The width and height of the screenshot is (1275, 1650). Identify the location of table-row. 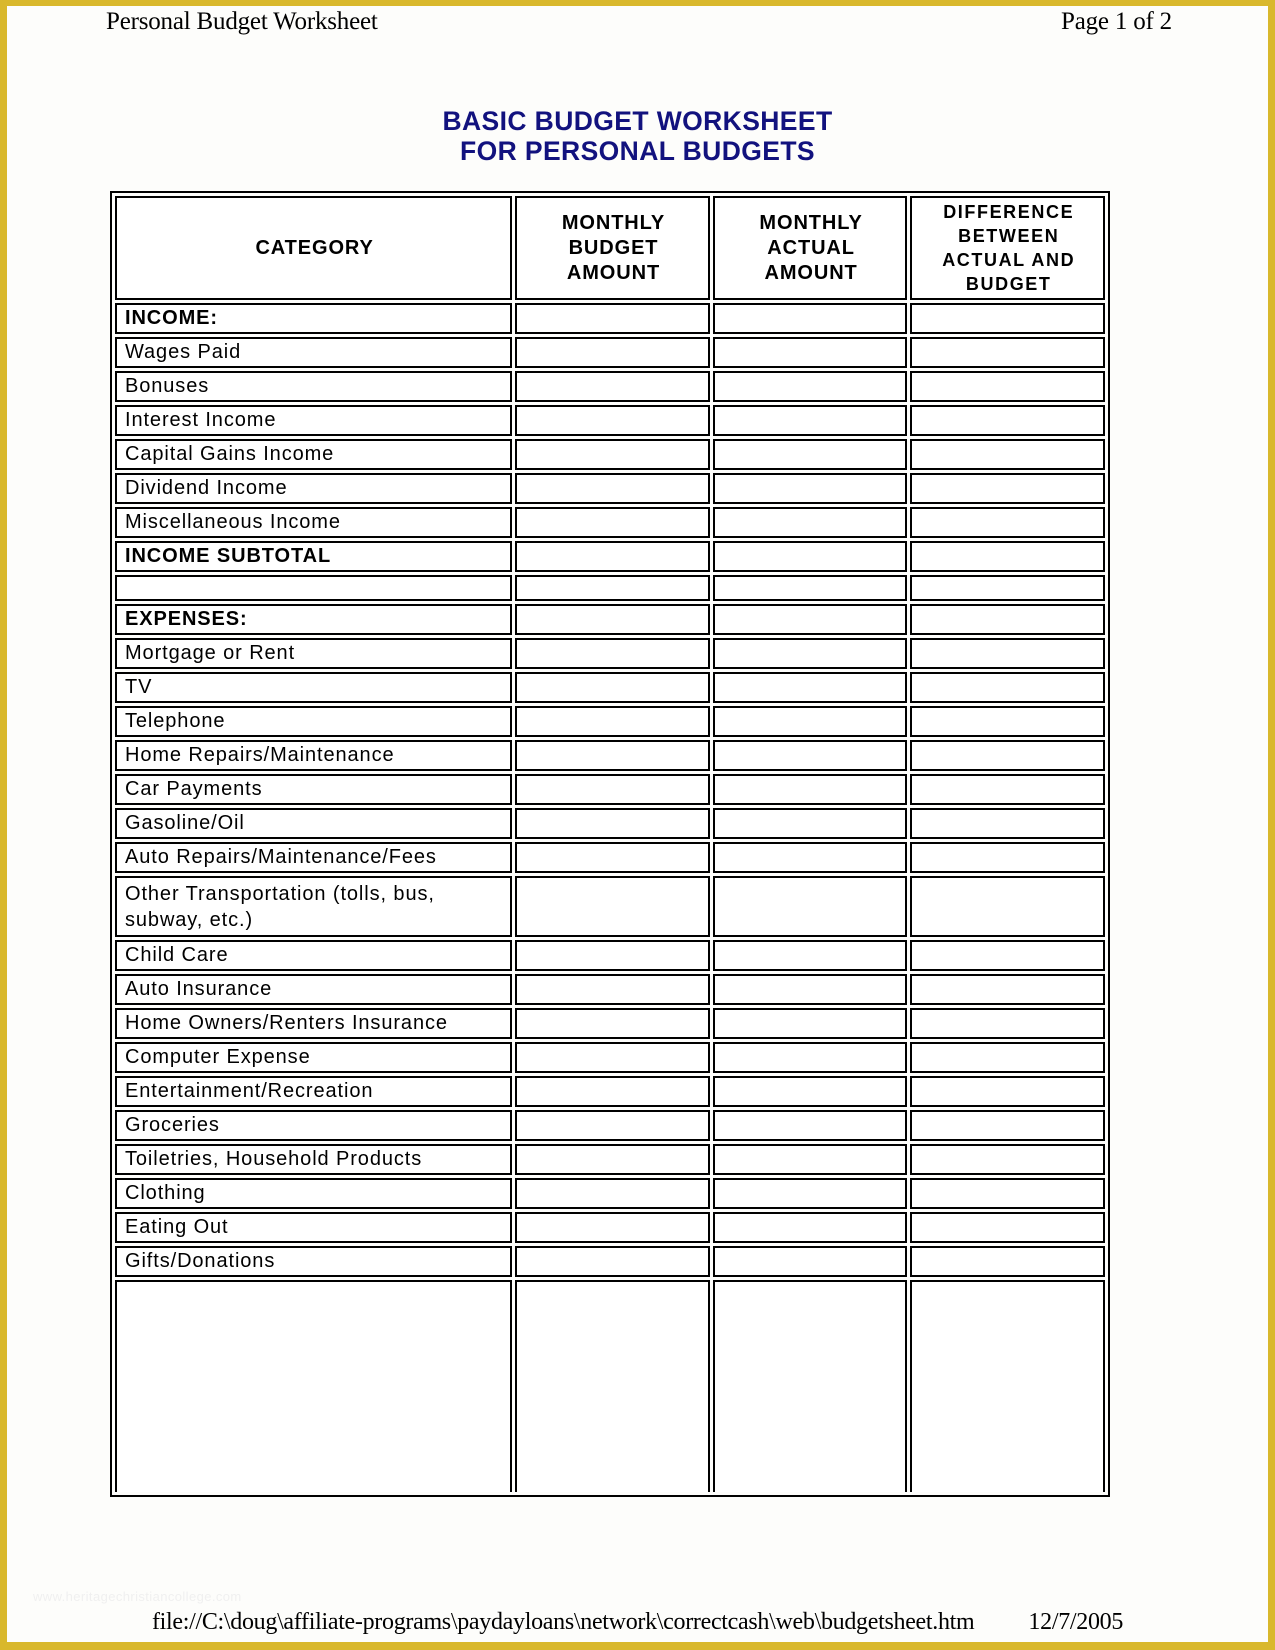
(610, 1386).